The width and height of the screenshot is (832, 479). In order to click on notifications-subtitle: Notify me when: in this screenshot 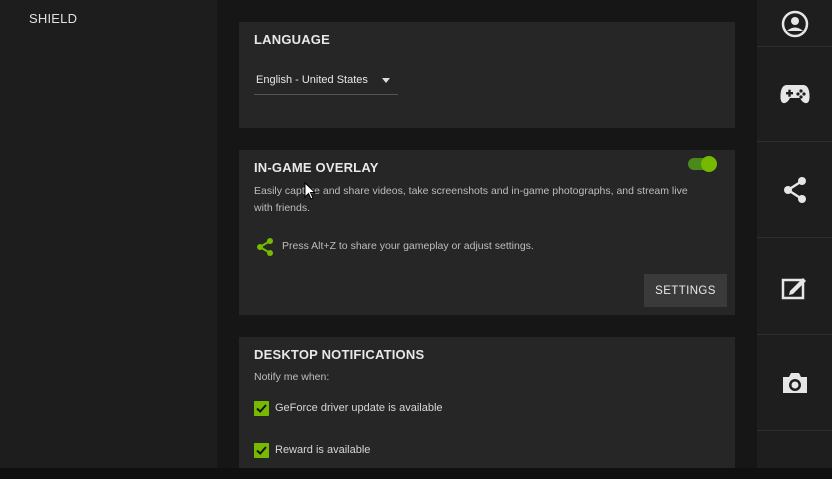, I will do `click(292, 377)`.